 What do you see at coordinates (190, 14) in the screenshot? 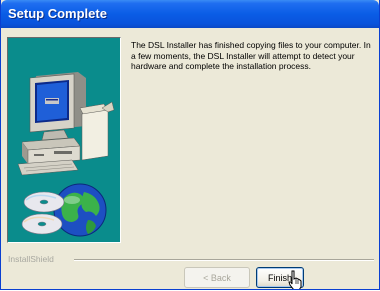
I see `title-bar: Setup Complete` at bounding box center [190, 14].